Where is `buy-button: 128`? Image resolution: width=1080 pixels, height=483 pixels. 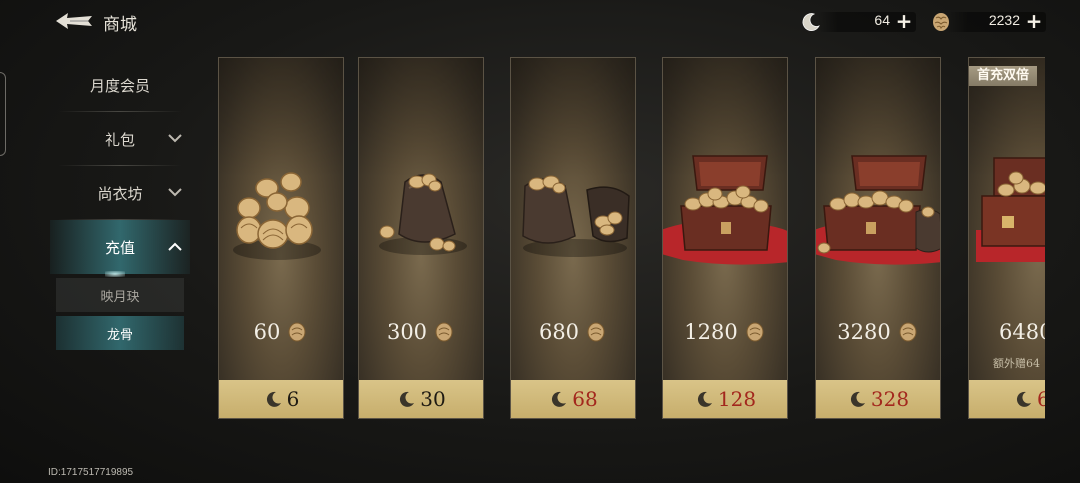
buy-button: 128 is located at coordinates (725, 399).